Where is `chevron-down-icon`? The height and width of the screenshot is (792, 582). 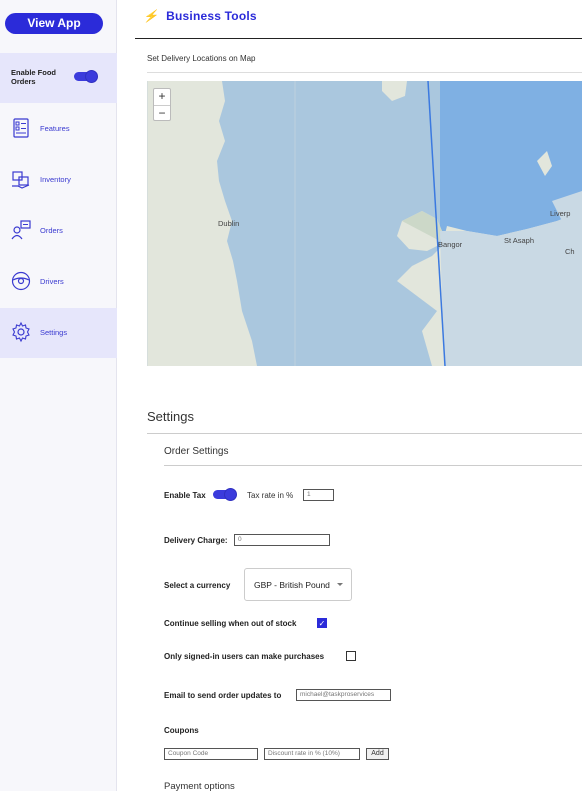
chevron-down-icon is located at coordinates (340, 584).